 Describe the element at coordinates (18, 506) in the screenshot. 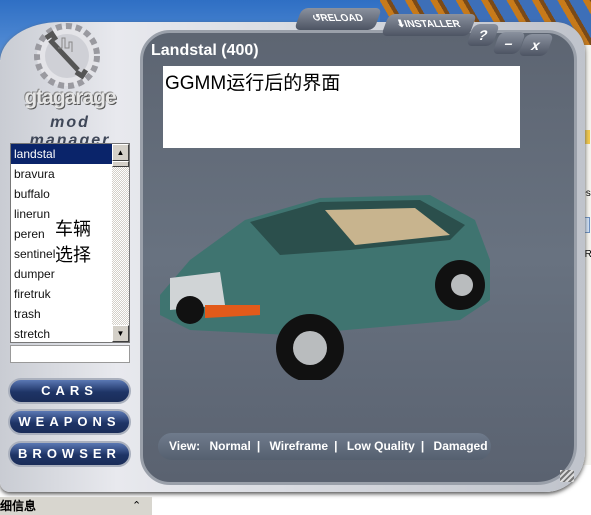

I see `info-panel-title: 细信息` at that location.